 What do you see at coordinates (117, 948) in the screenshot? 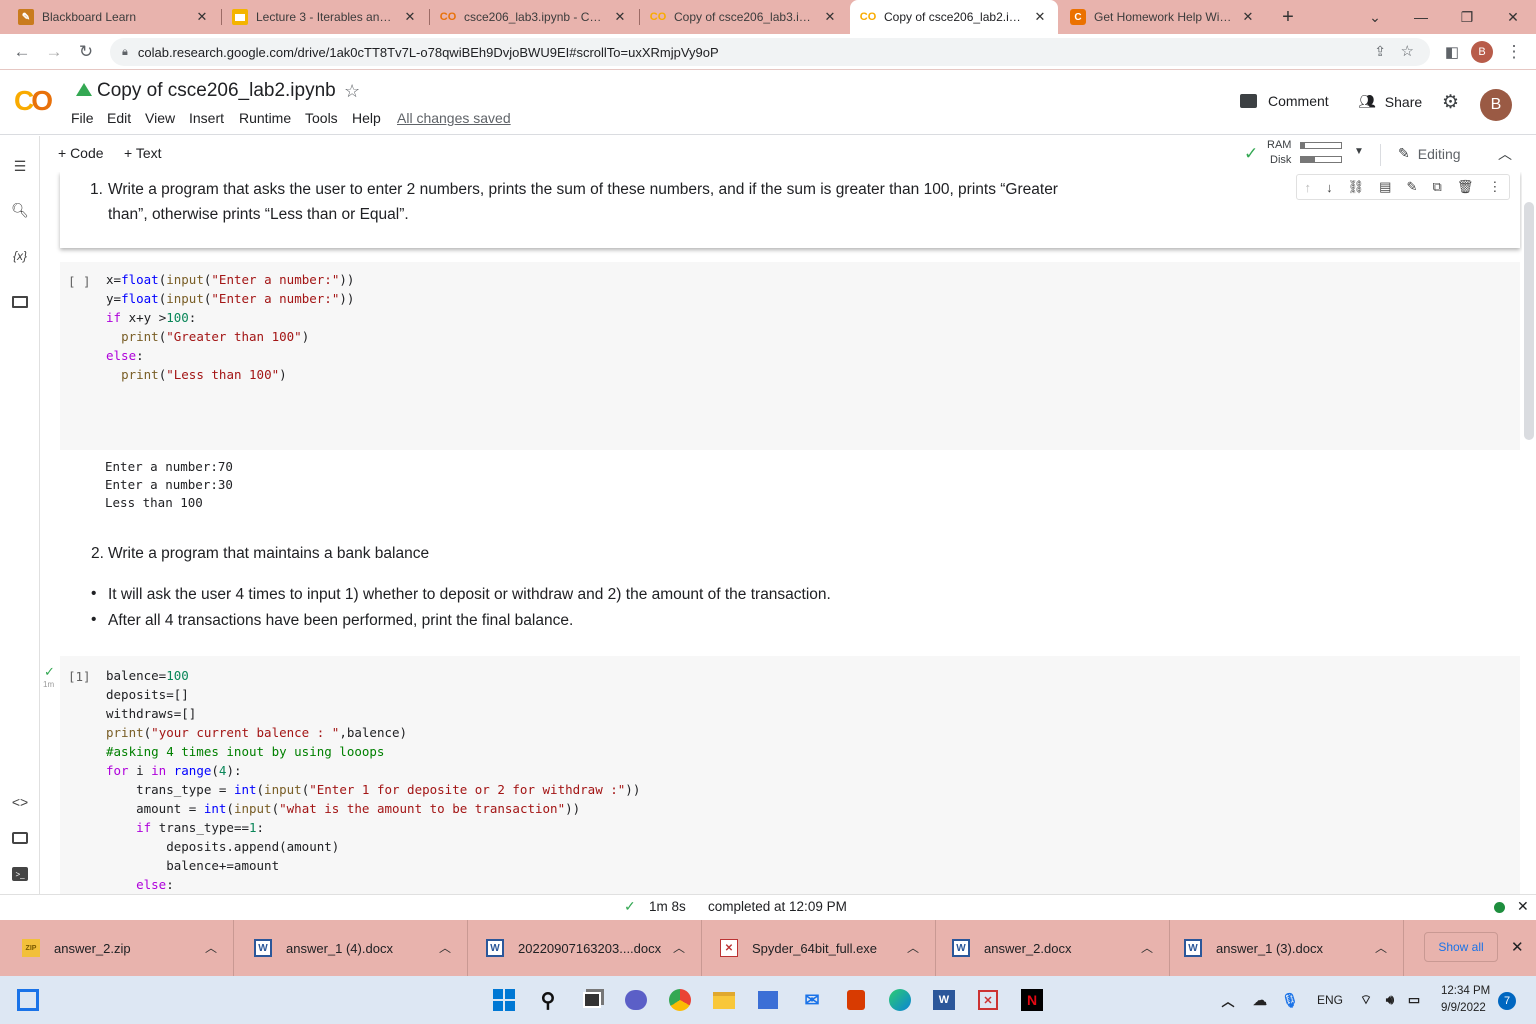
I see `download-item: ZIP answer_2.zip ︿` at bounding box center [117, 948].